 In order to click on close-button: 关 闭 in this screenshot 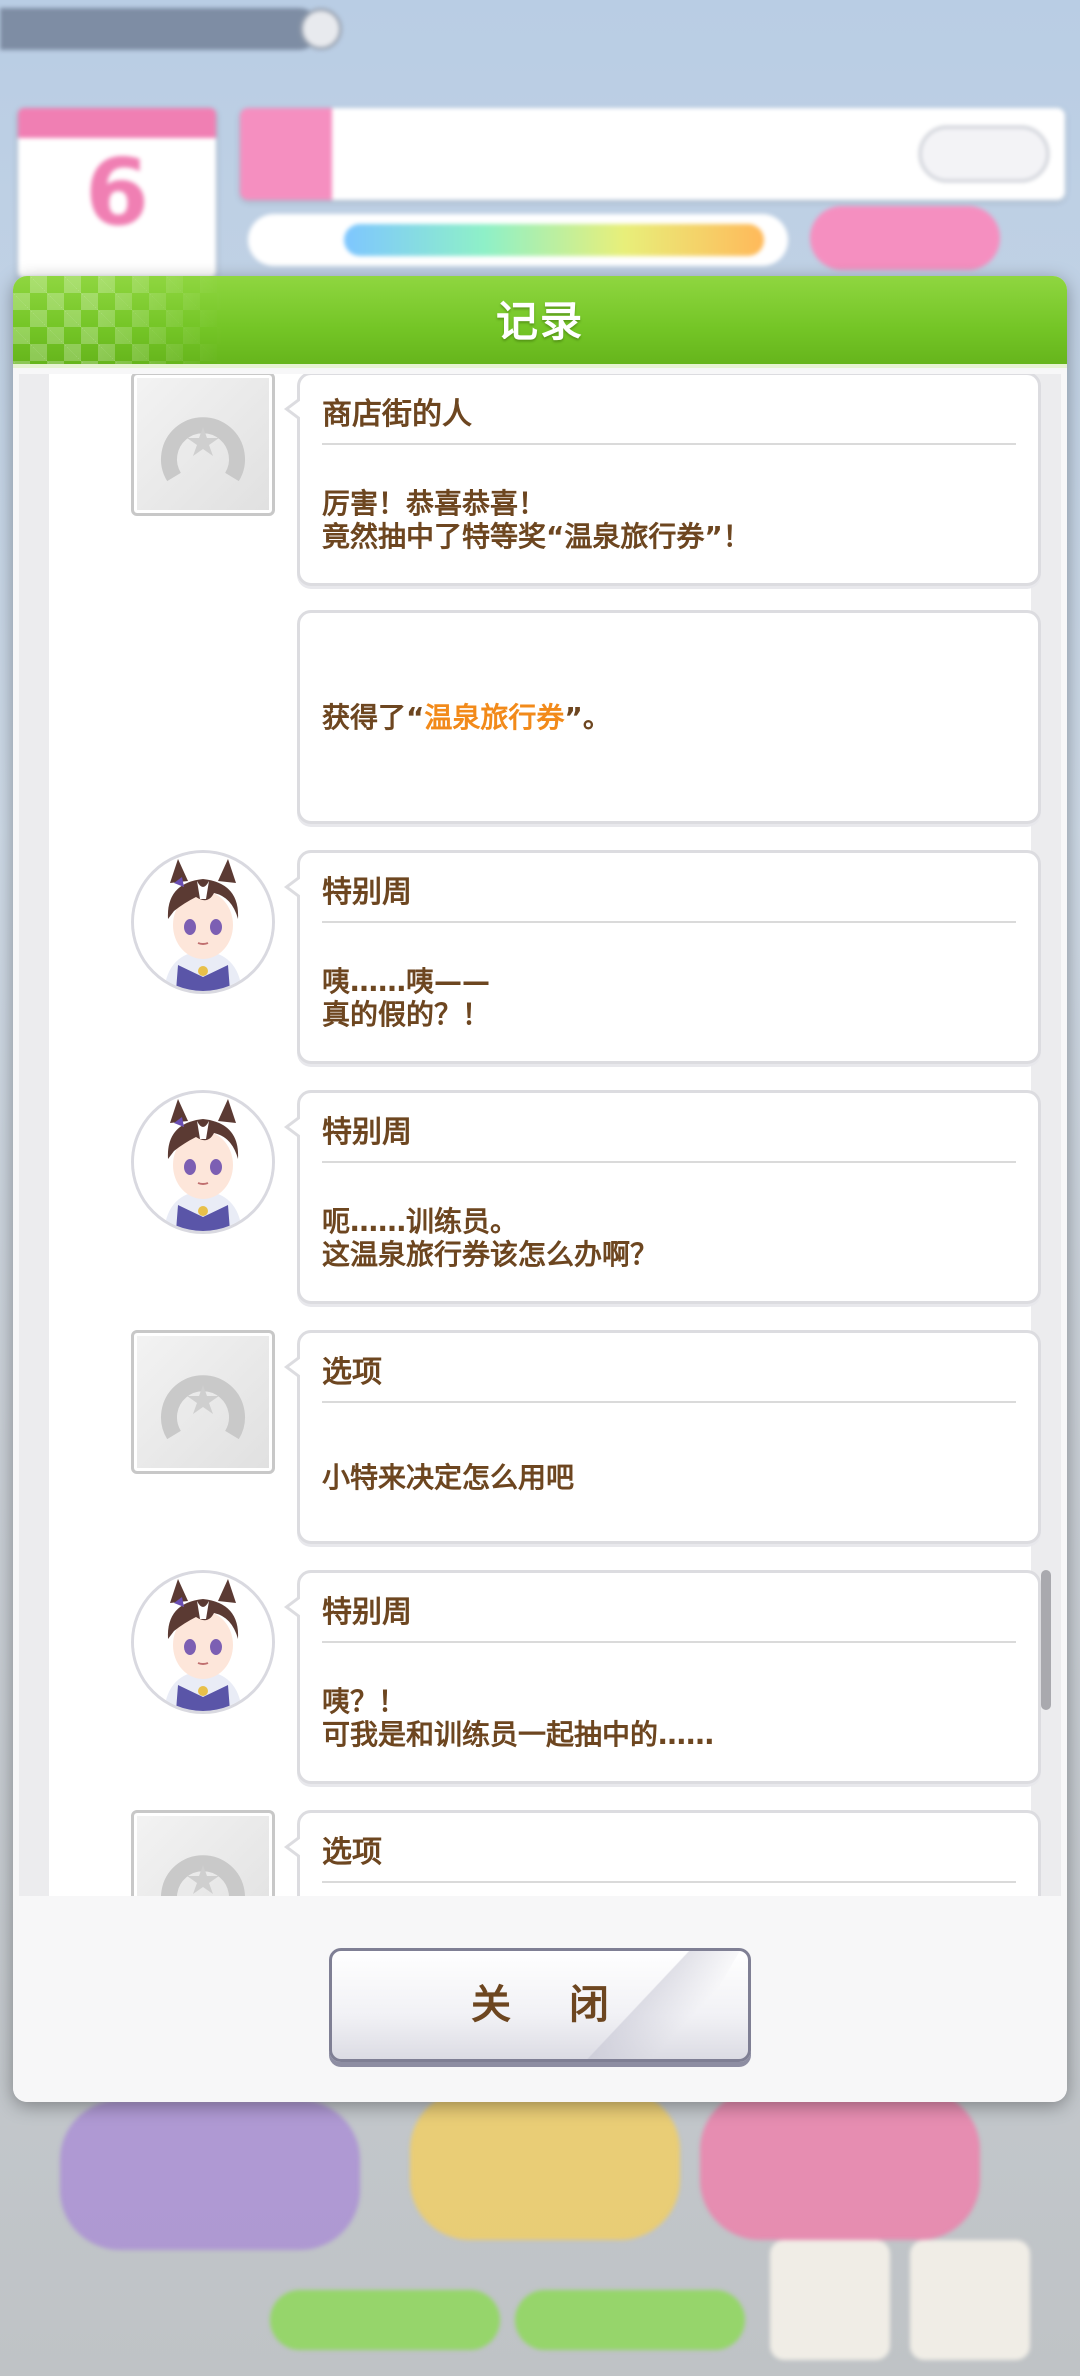, I will do `click(540, 2005)`.